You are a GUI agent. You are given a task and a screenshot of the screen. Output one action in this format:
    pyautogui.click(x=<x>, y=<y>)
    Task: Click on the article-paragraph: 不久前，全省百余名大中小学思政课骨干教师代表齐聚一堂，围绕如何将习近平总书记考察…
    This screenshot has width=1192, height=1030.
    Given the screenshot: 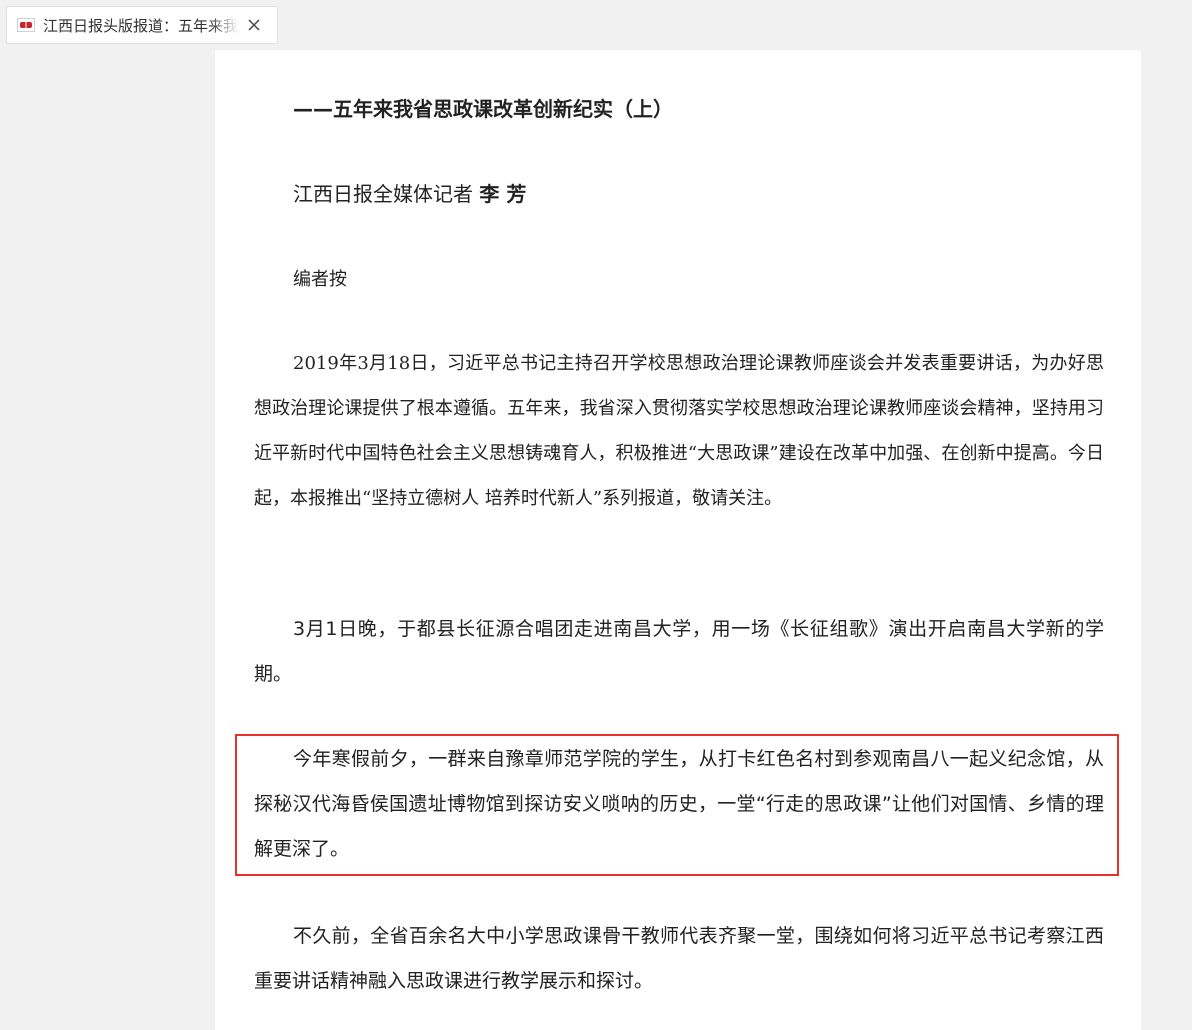 What is the action you would take?
    pyautogui.click(x=679, y=958)
    